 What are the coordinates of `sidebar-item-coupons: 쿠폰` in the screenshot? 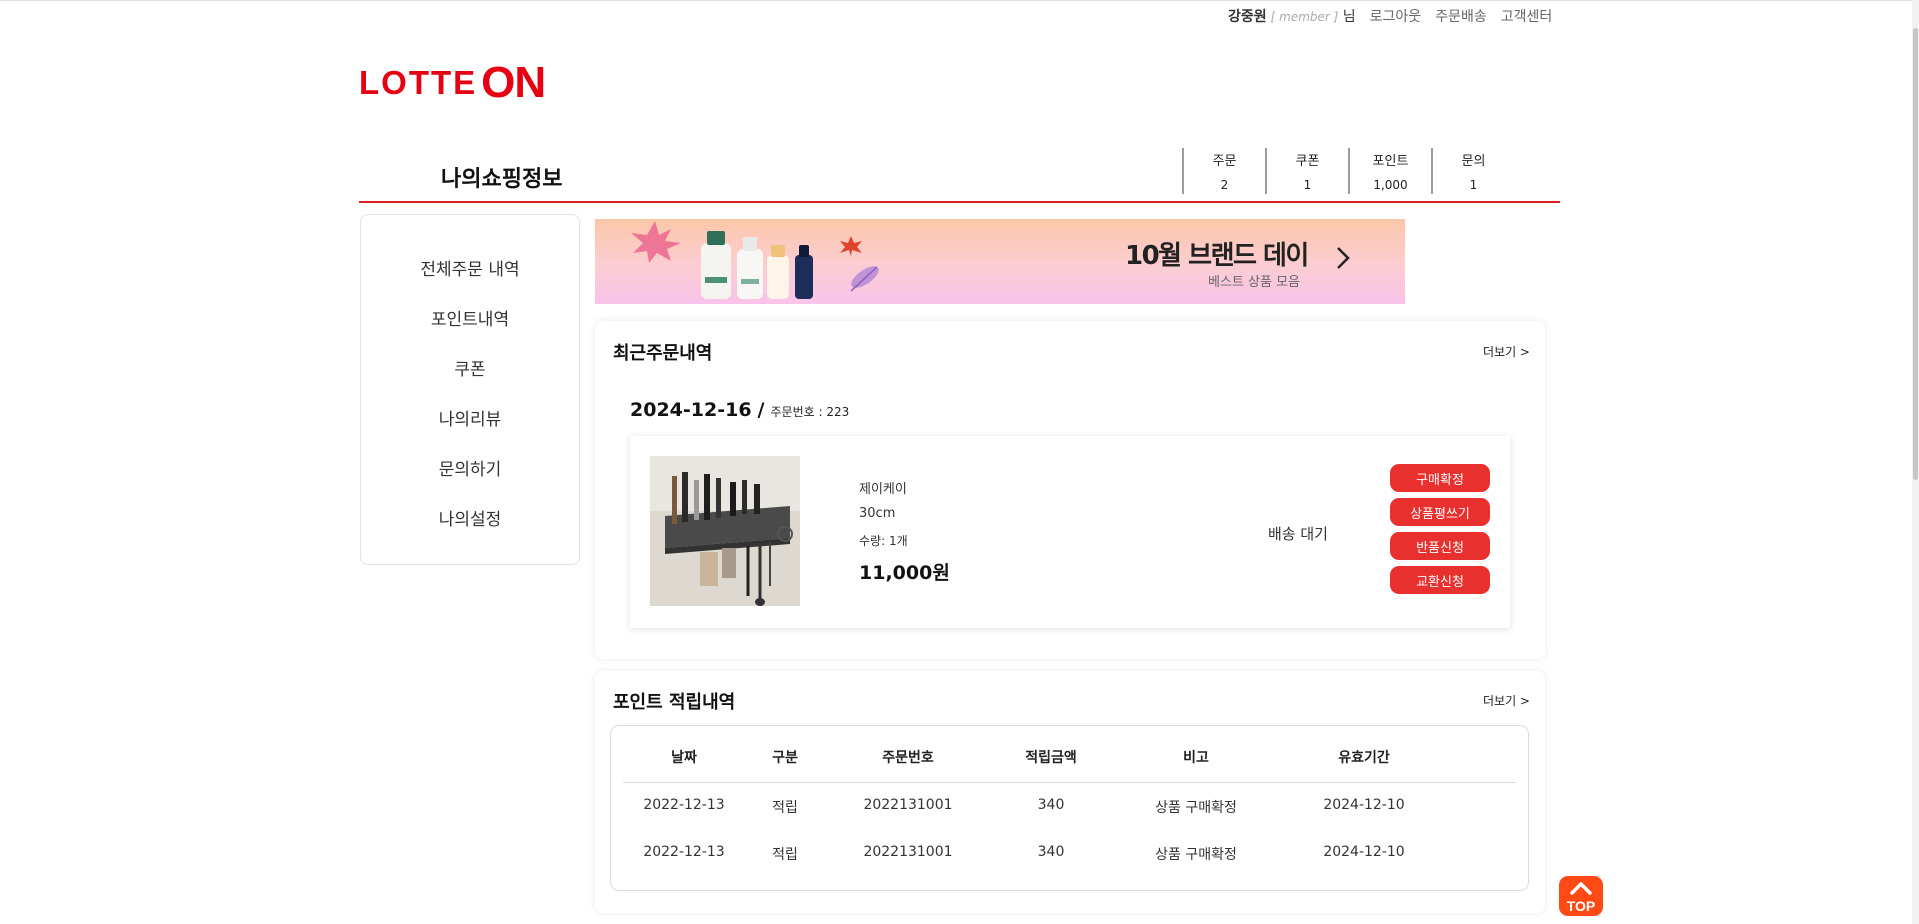 It's located at (470, 367).